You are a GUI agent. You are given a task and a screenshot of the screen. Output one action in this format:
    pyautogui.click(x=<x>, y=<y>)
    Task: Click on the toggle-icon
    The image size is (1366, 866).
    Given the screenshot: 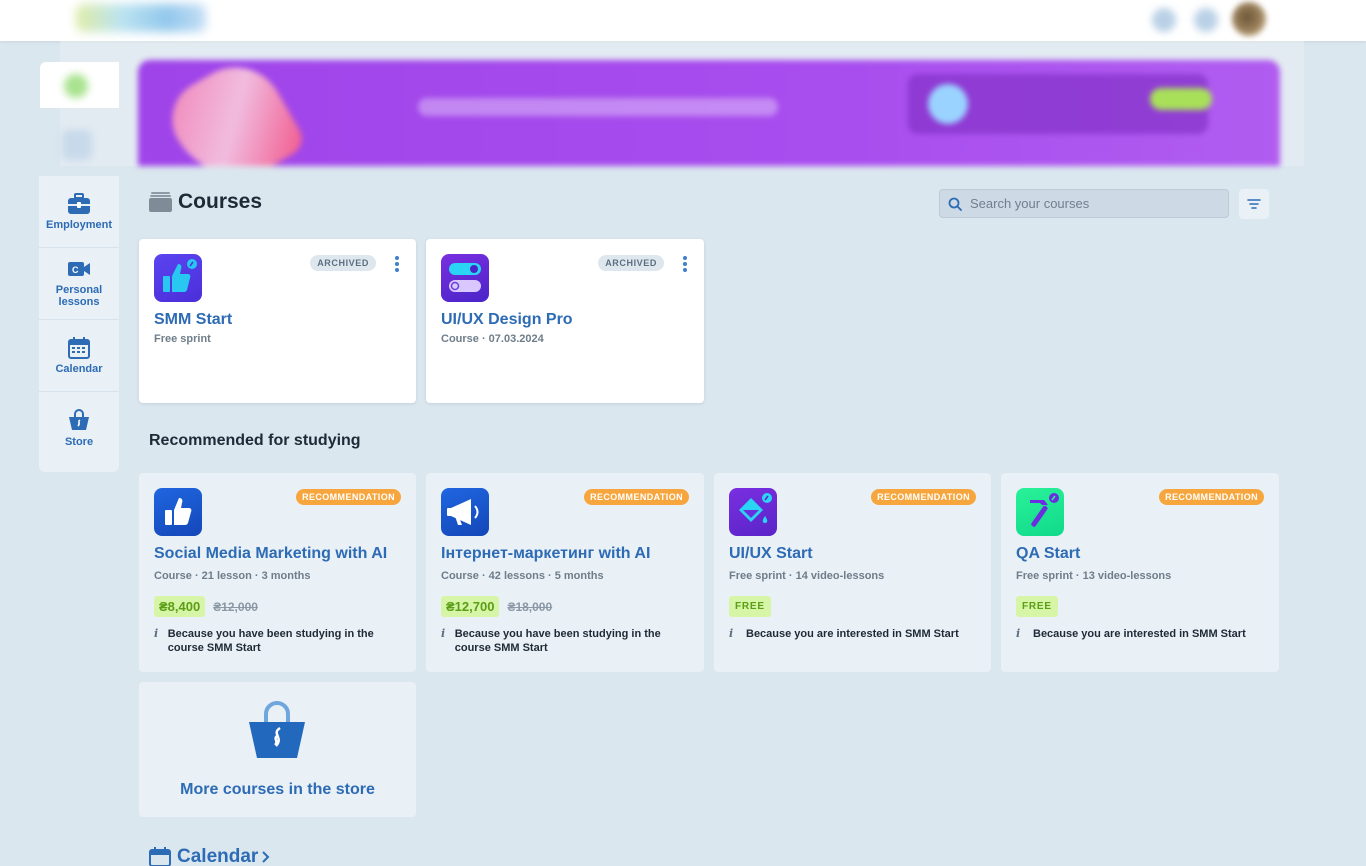 What is the action you would take?
    pyautogui.click(x=465, y=278)
    